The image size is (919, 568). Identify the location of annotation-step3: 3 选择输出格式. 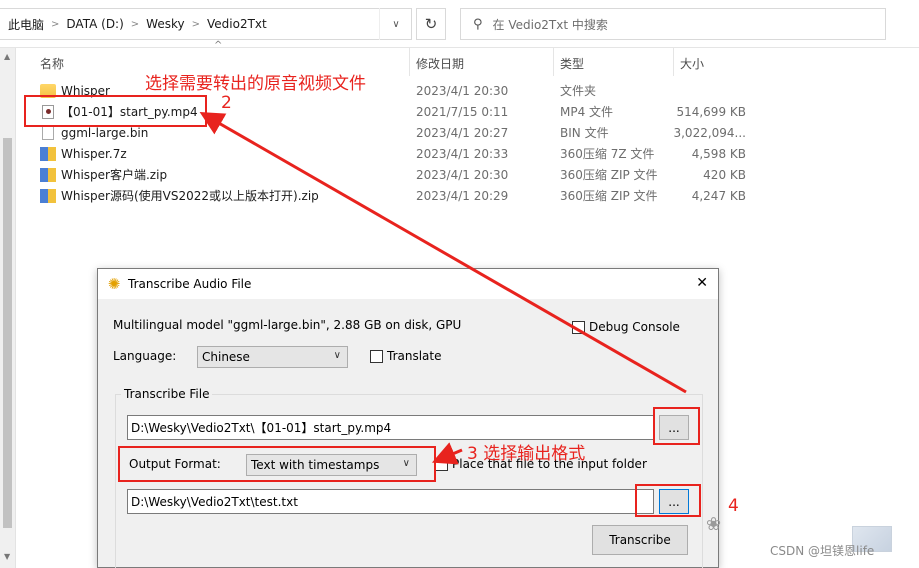
(526, 454).